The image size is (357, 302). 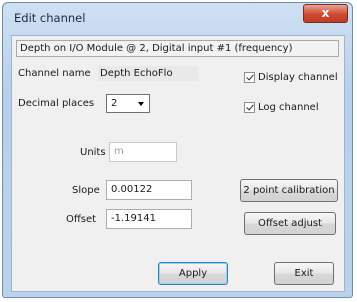 I want to click on window-title: Edit channel, so click(x=50, y=18).